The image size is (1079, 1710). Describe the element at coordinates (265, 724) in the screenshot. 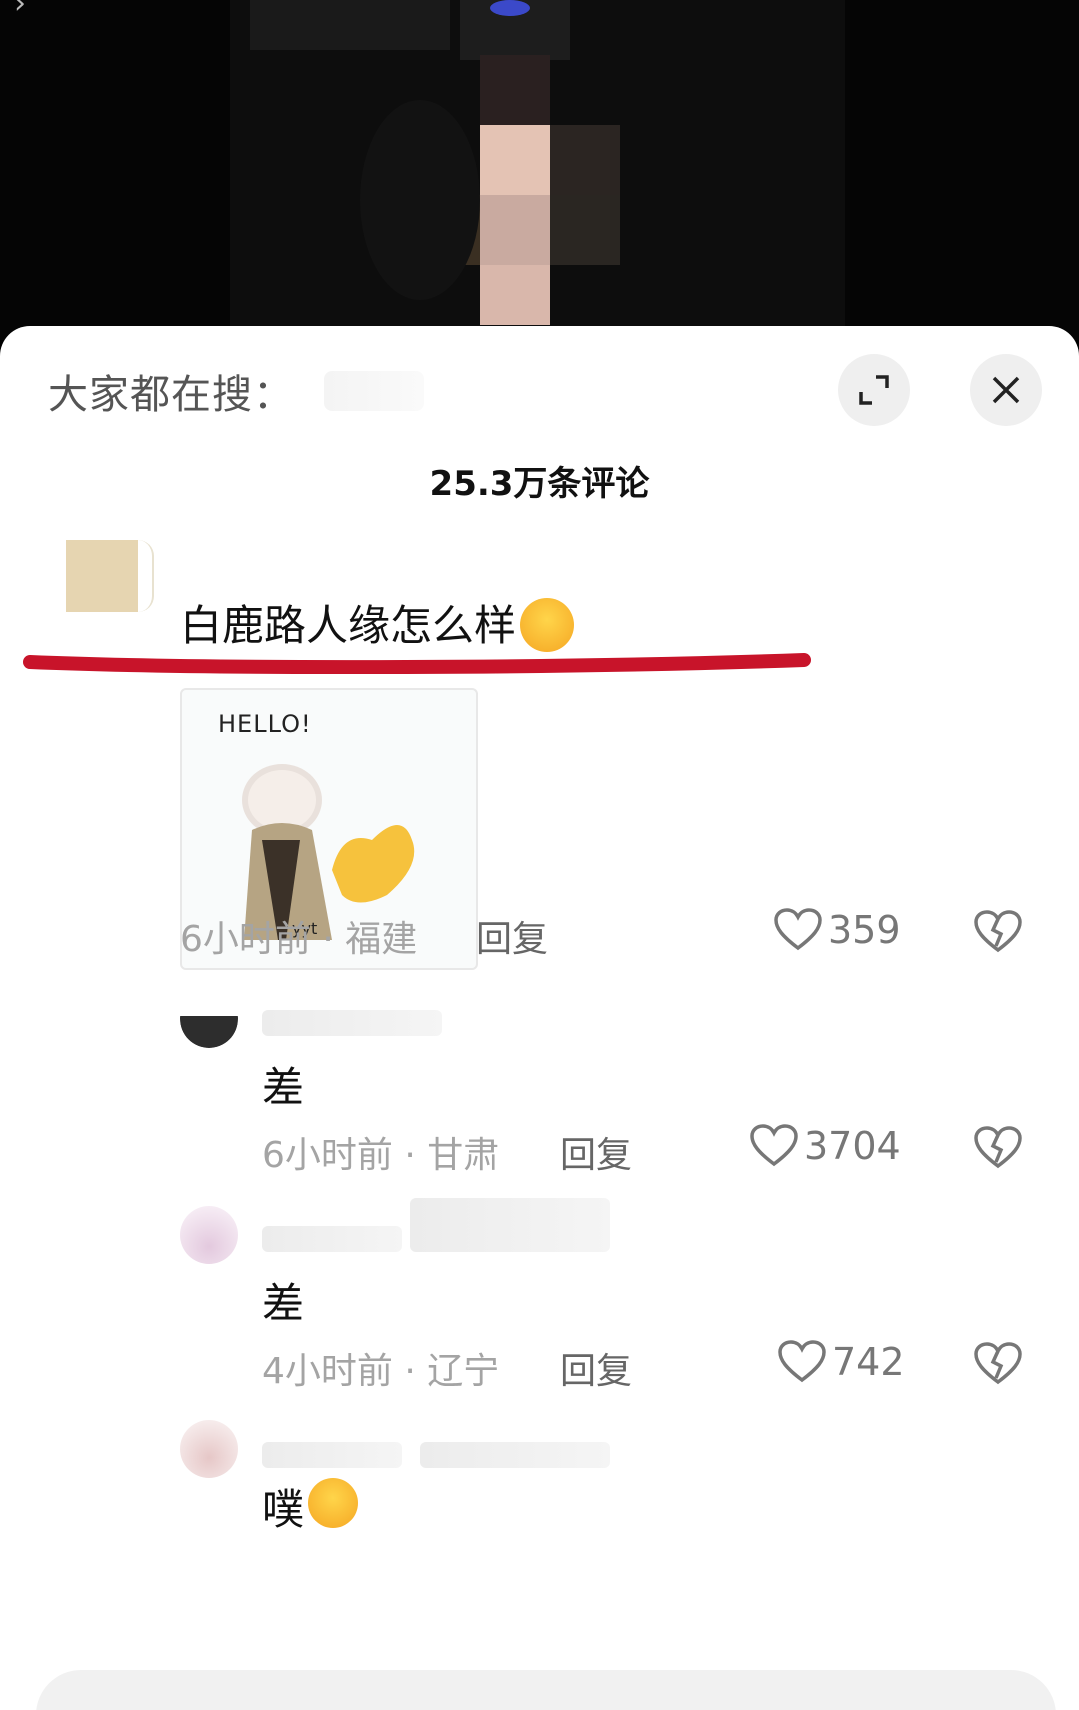

I see `sticker-caption: HELLO!` at that location.